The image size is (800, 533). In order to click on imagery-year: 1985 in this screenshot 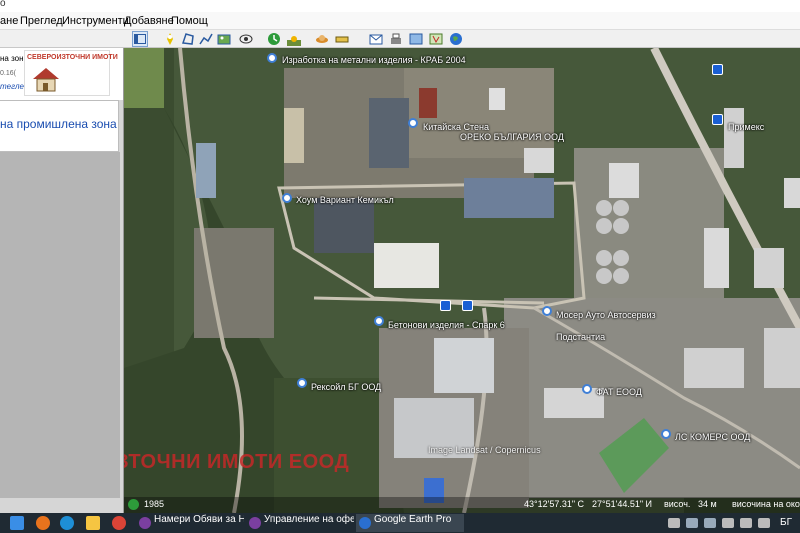, I will do `click(154, 504)`.